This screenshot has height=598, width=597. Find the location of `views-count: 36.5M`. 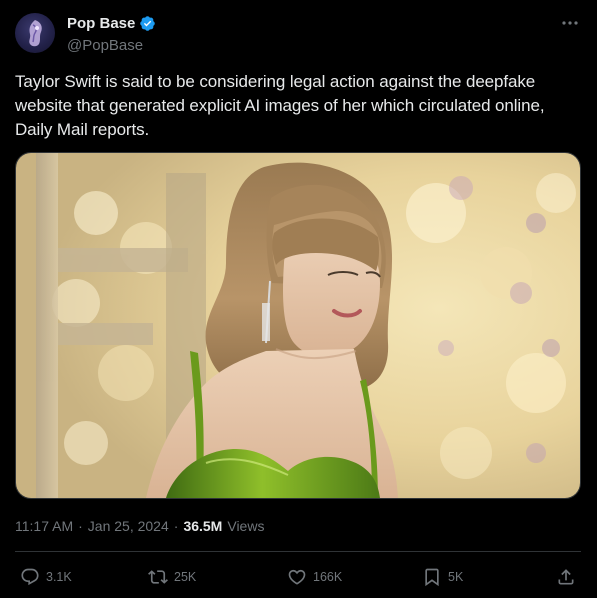

views-count: 36.5M is located at coordinates (203, 526).